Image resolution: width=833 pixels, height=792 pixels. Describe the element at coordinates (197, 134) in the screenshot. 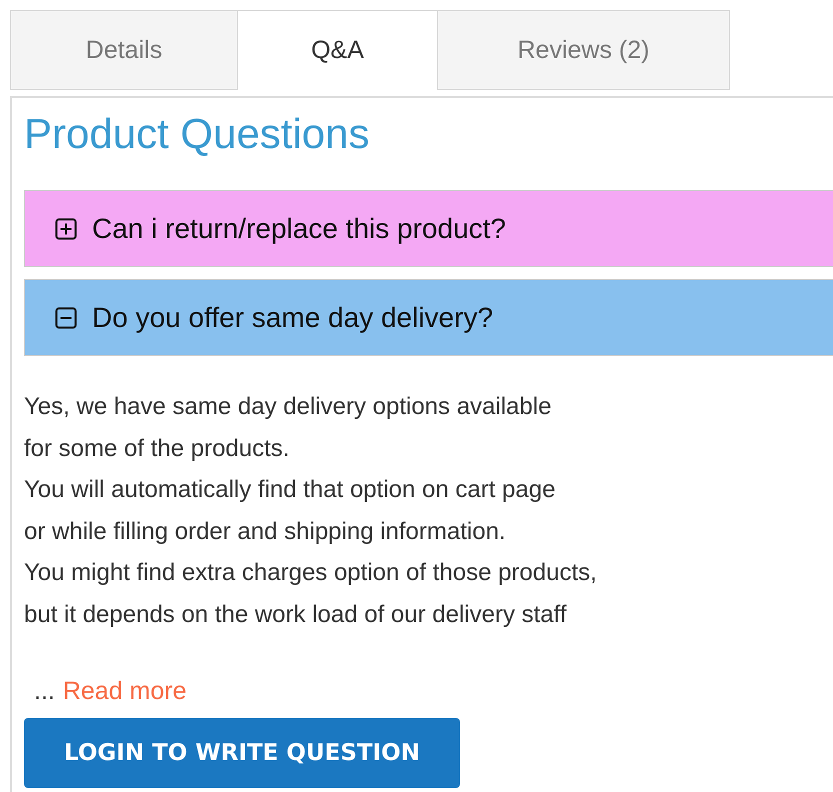

I see `section-title: Product Questions` at that location.